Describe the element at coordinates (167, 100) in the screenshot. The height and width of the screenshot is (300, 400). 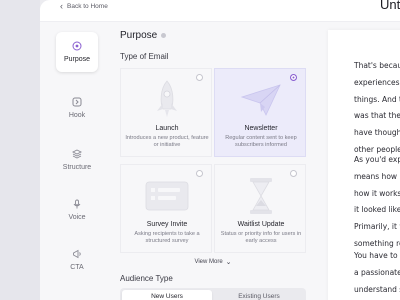
I see `rocket-icon` at that location.